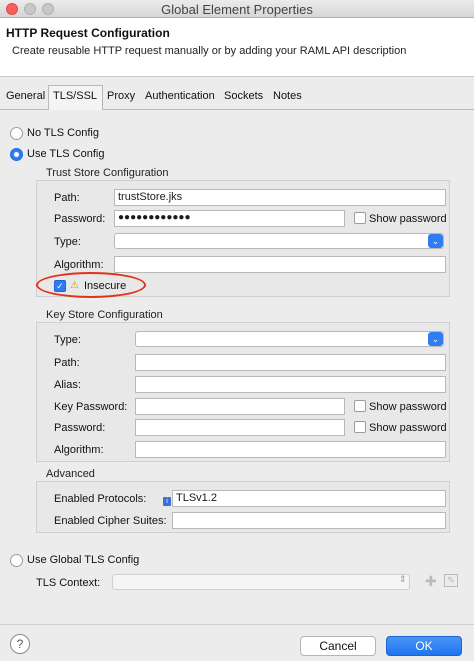  Describe the element at coordinates (403, 579) in the screenshot. I see `chevron-updown-icon: ⇕` at that location.